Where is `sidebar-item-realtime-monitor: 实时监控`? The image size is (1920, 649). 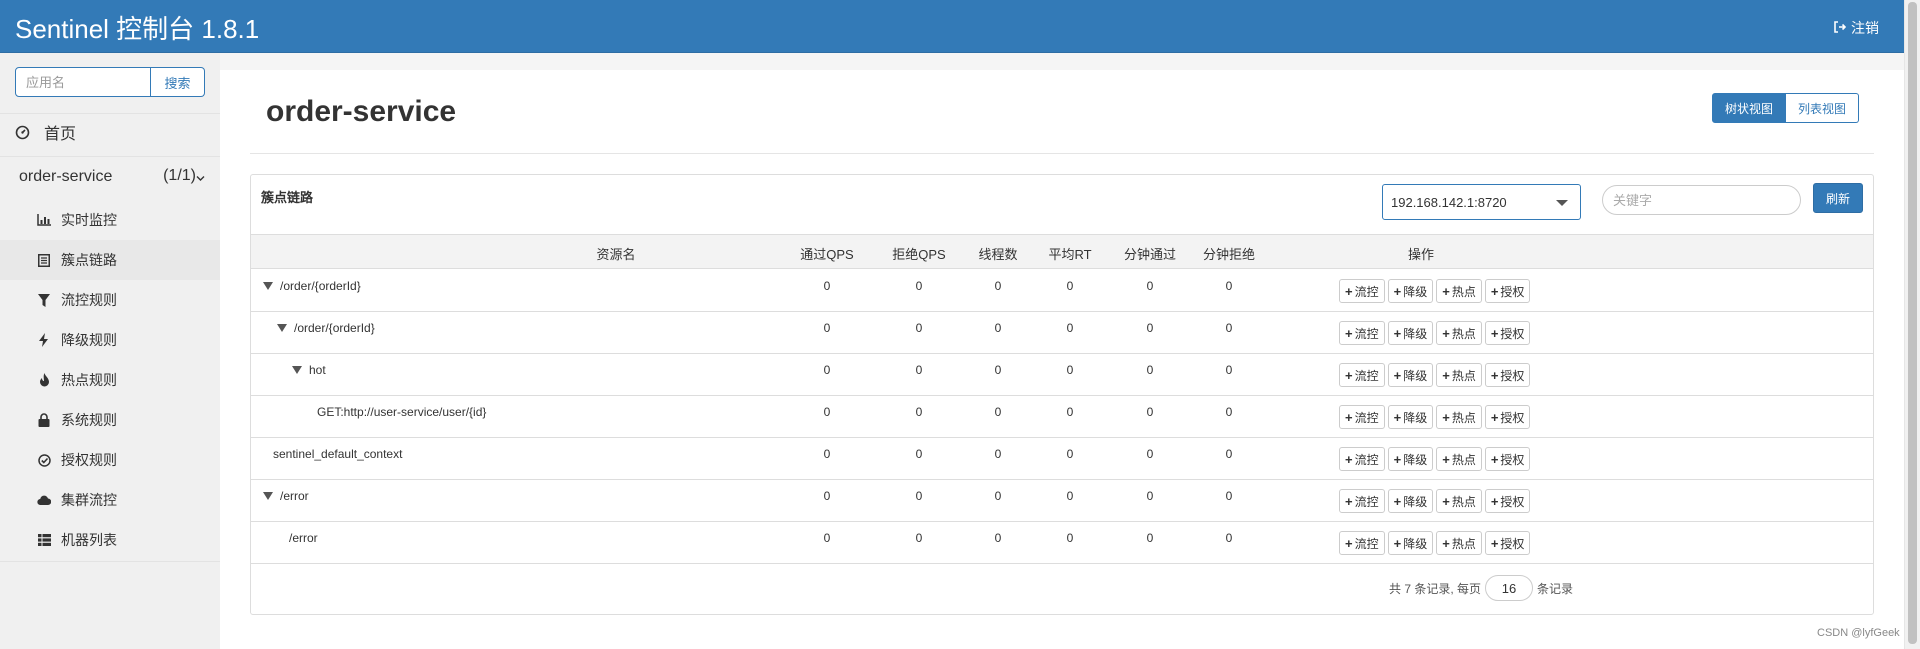 sidebar-item-realtime-monitor: 实时监控 is located at coordinates (110, 220).